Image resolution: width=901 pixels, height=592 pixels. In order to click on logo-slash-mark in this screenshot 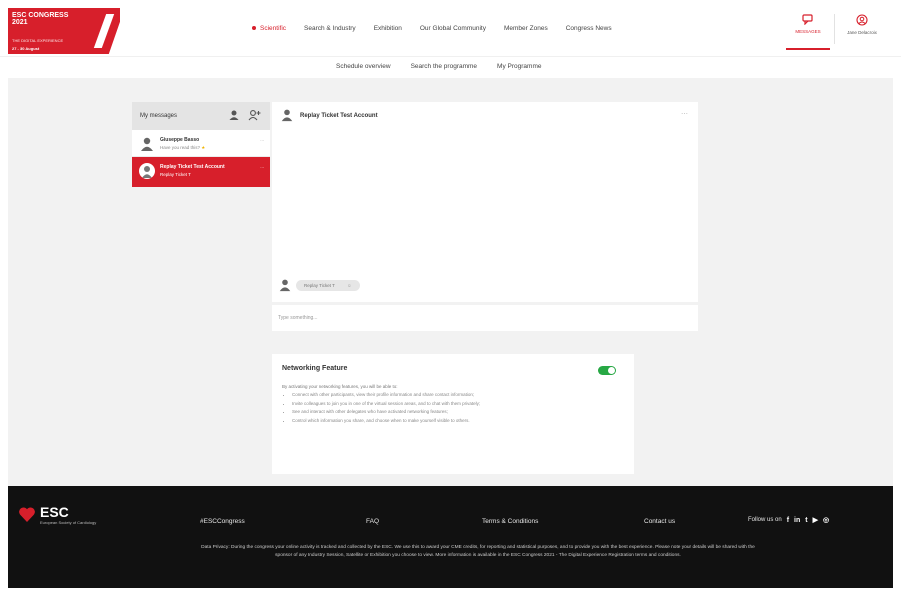, I will do `click(104, 31)`.